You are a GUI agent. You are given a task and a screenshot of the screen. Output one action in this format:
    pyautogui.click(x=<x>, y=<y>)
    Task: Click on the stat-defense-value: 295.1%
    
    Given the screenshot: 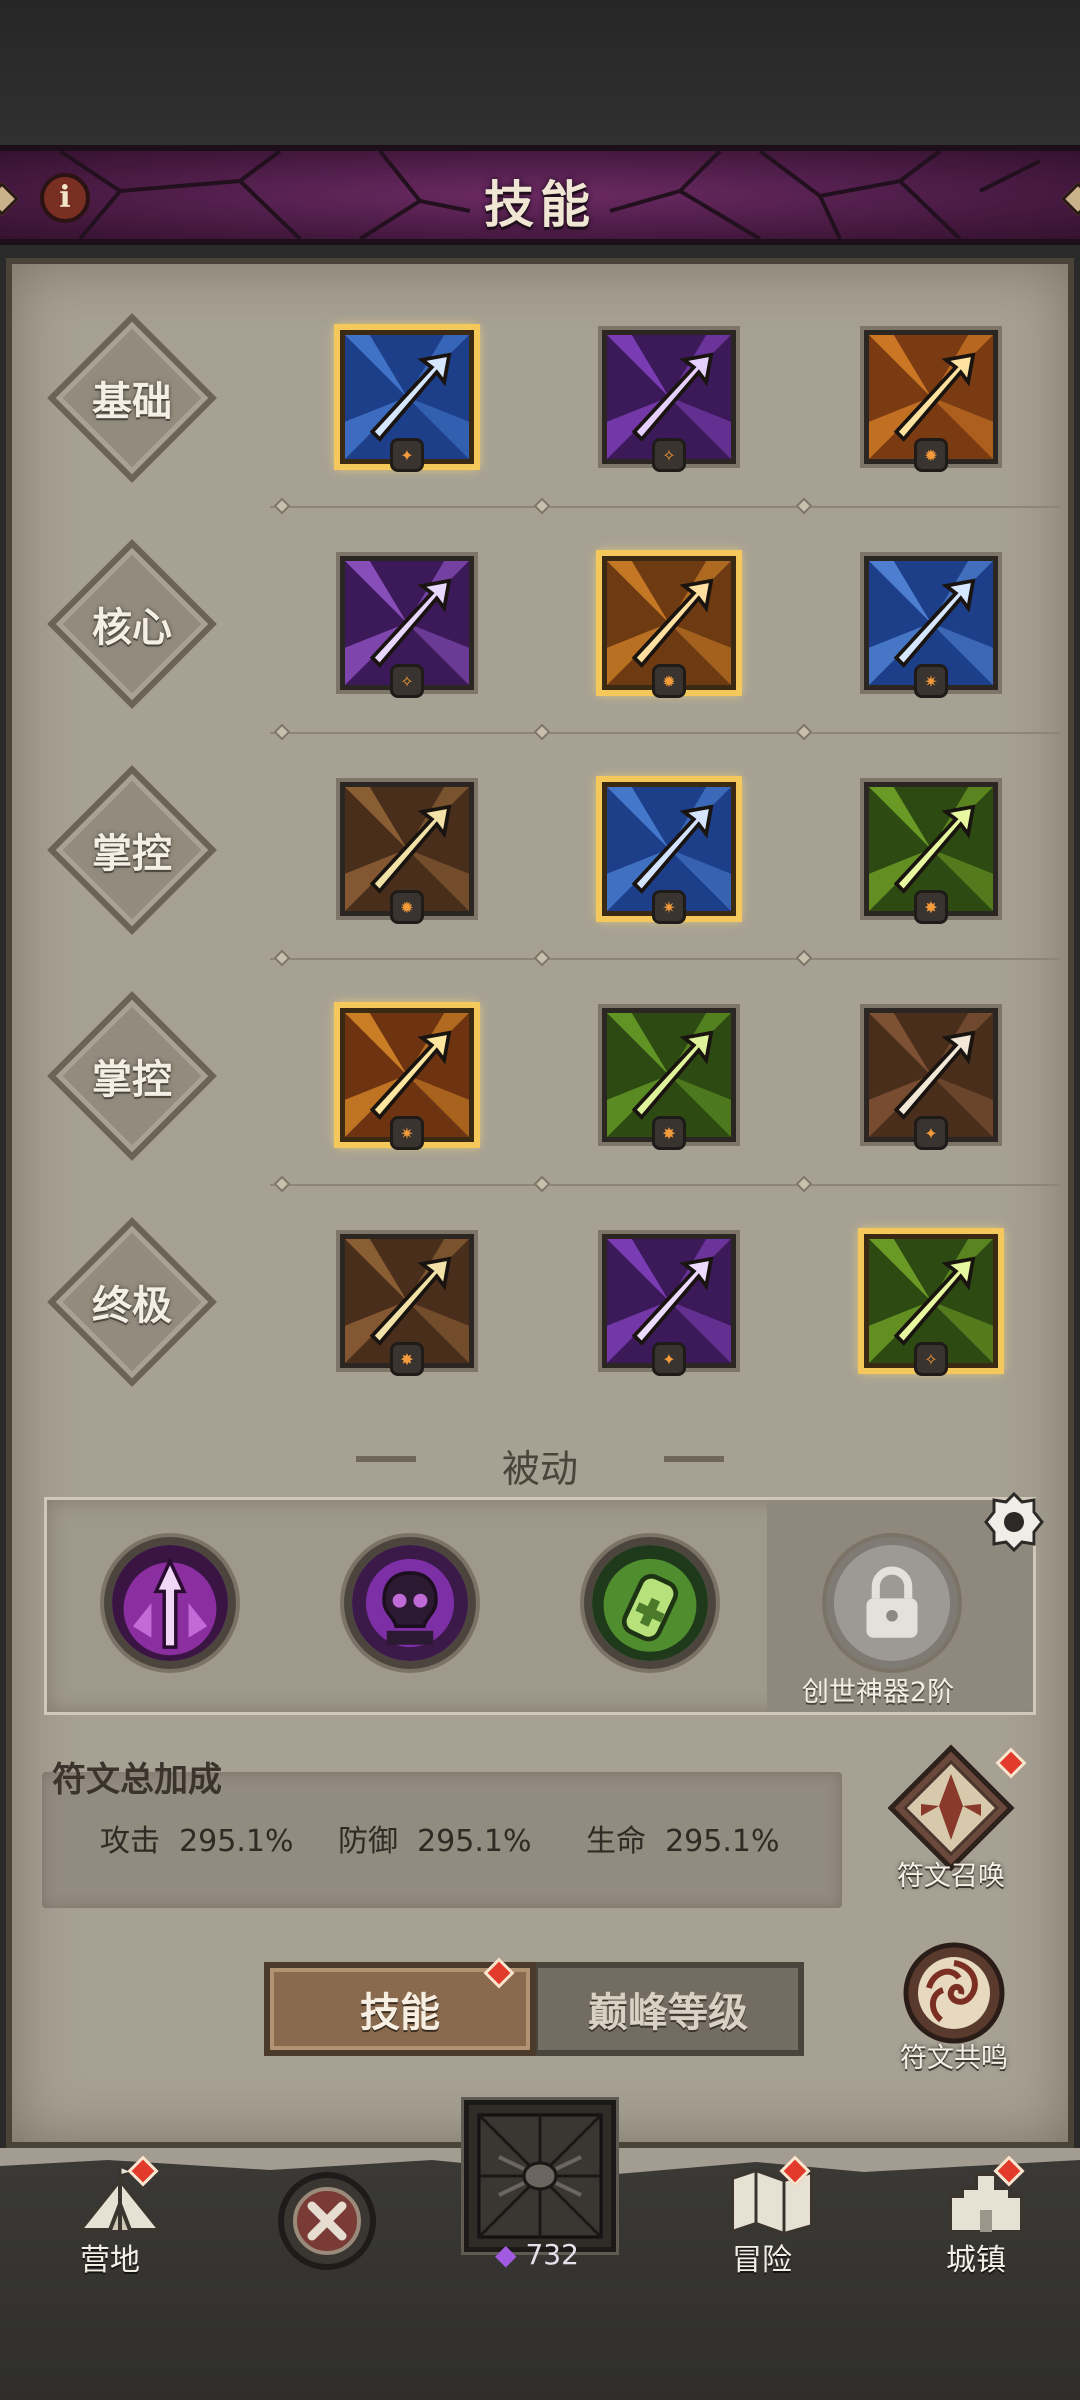 What is the action you would take?
    pyautogui.click(x=474, y=1841)
    